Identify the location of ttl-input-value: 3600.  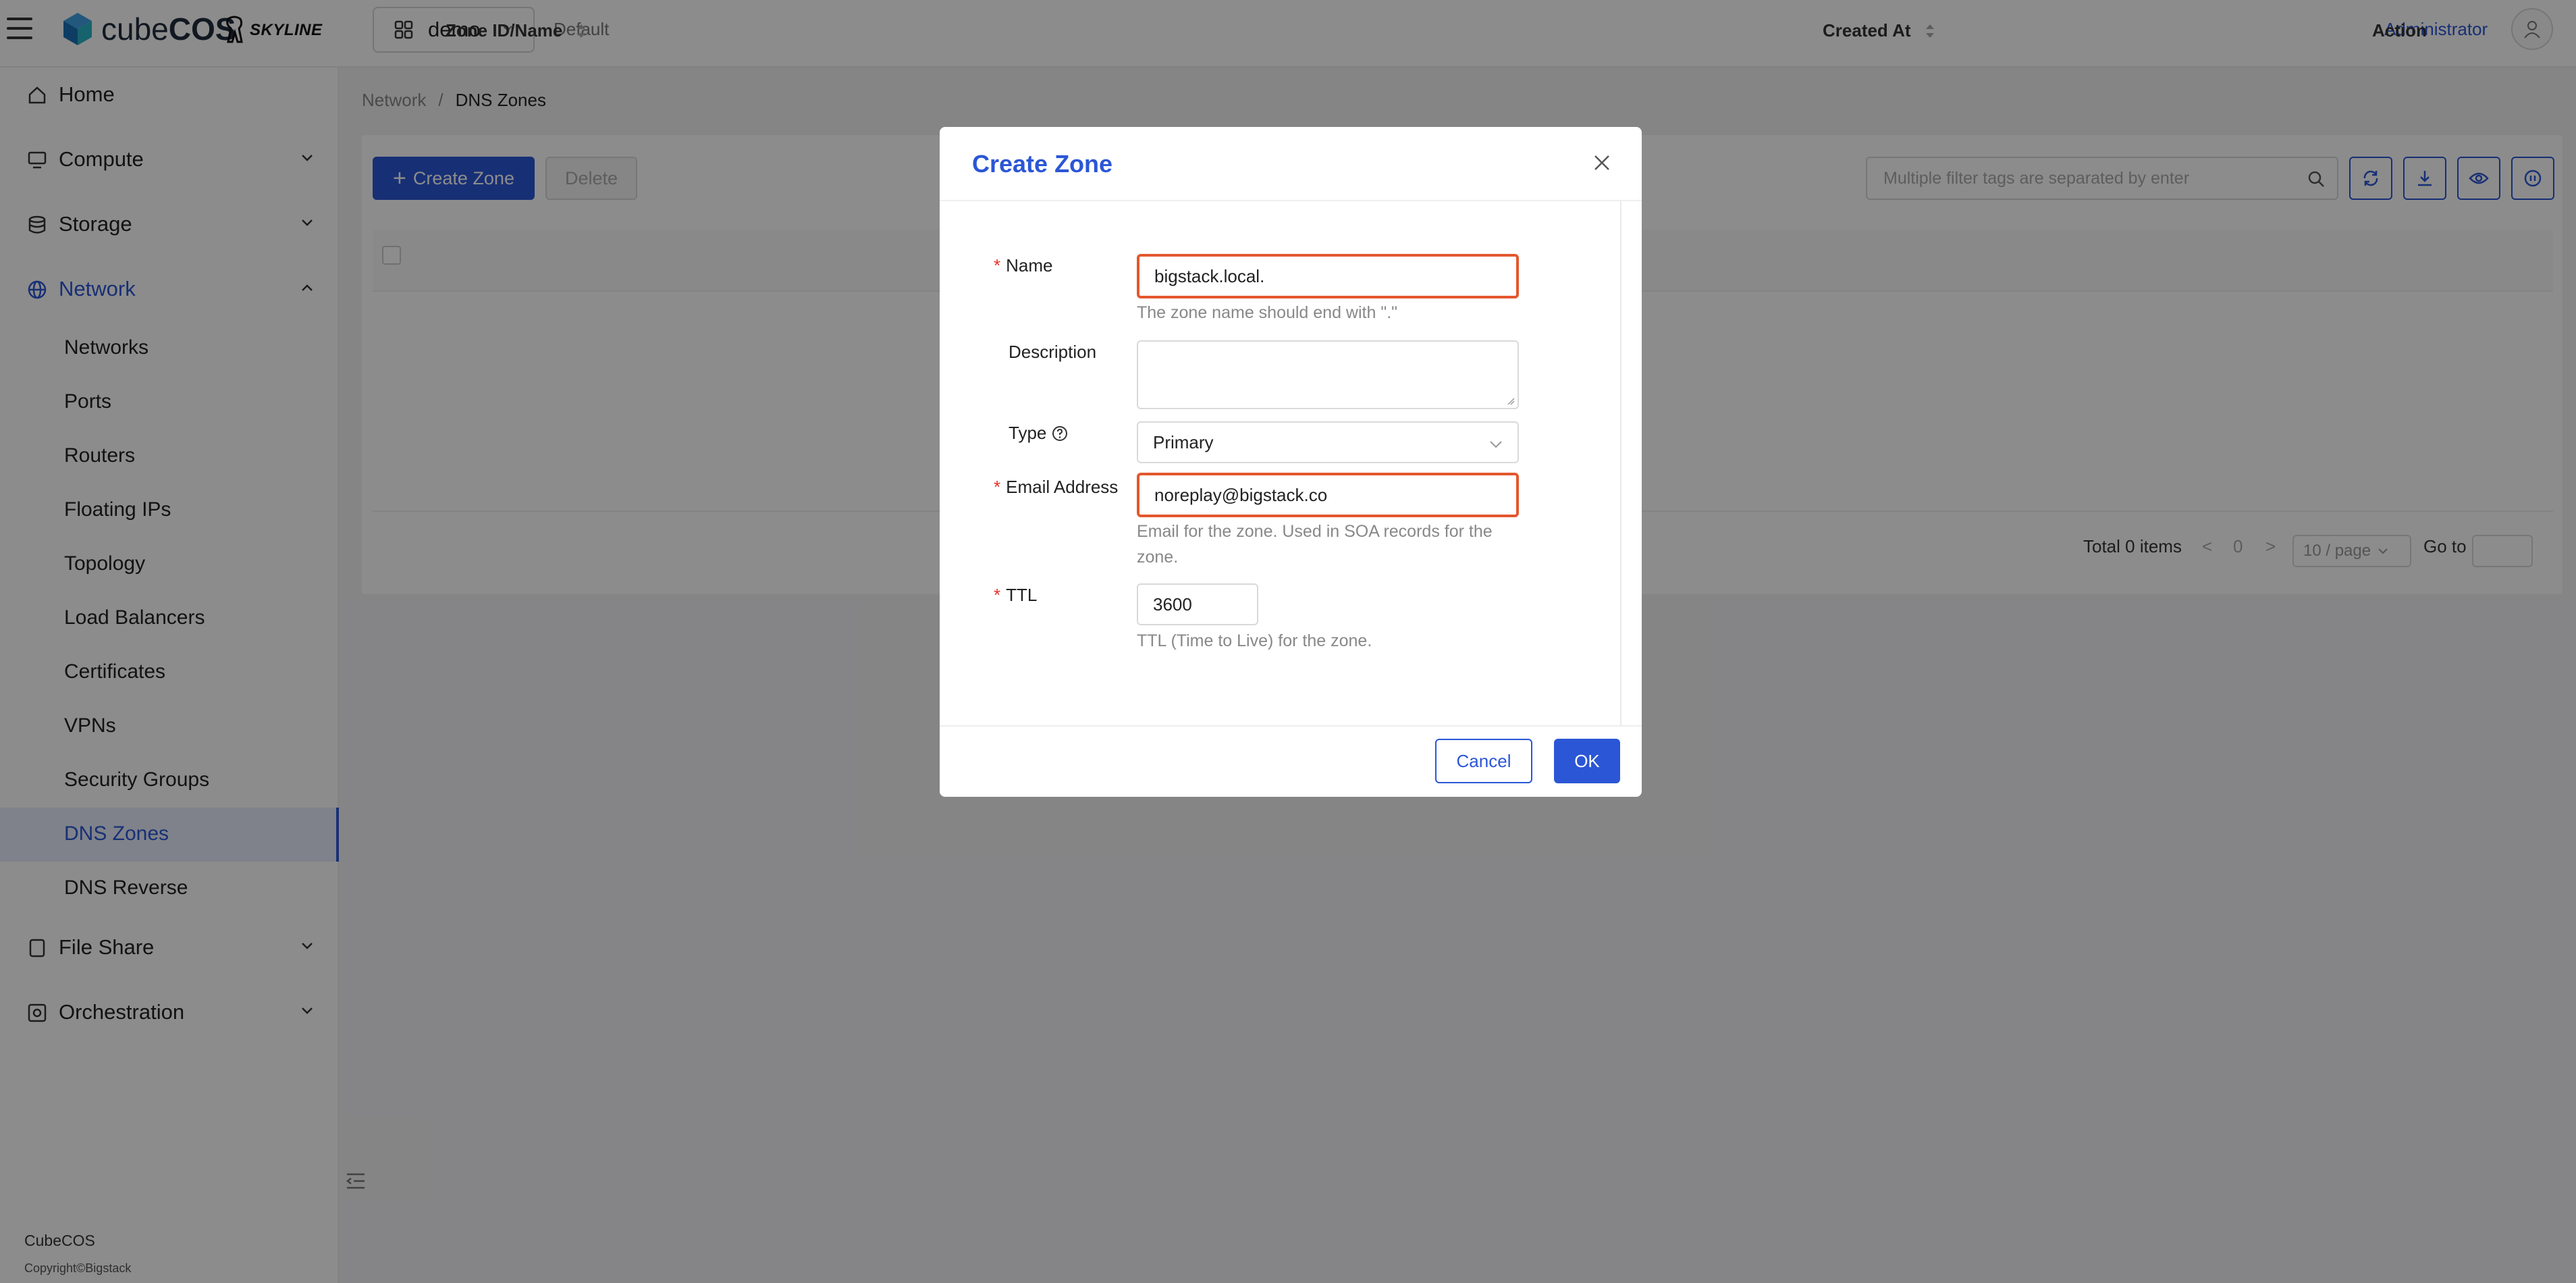
(1172, 604).